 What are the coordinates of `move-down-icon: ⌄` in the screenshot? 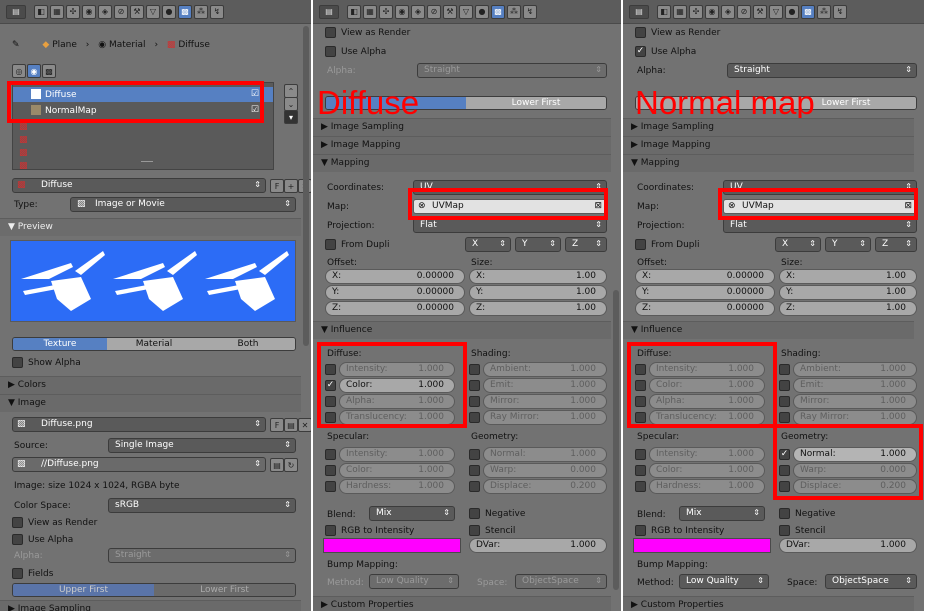 It's located at (291, 104).